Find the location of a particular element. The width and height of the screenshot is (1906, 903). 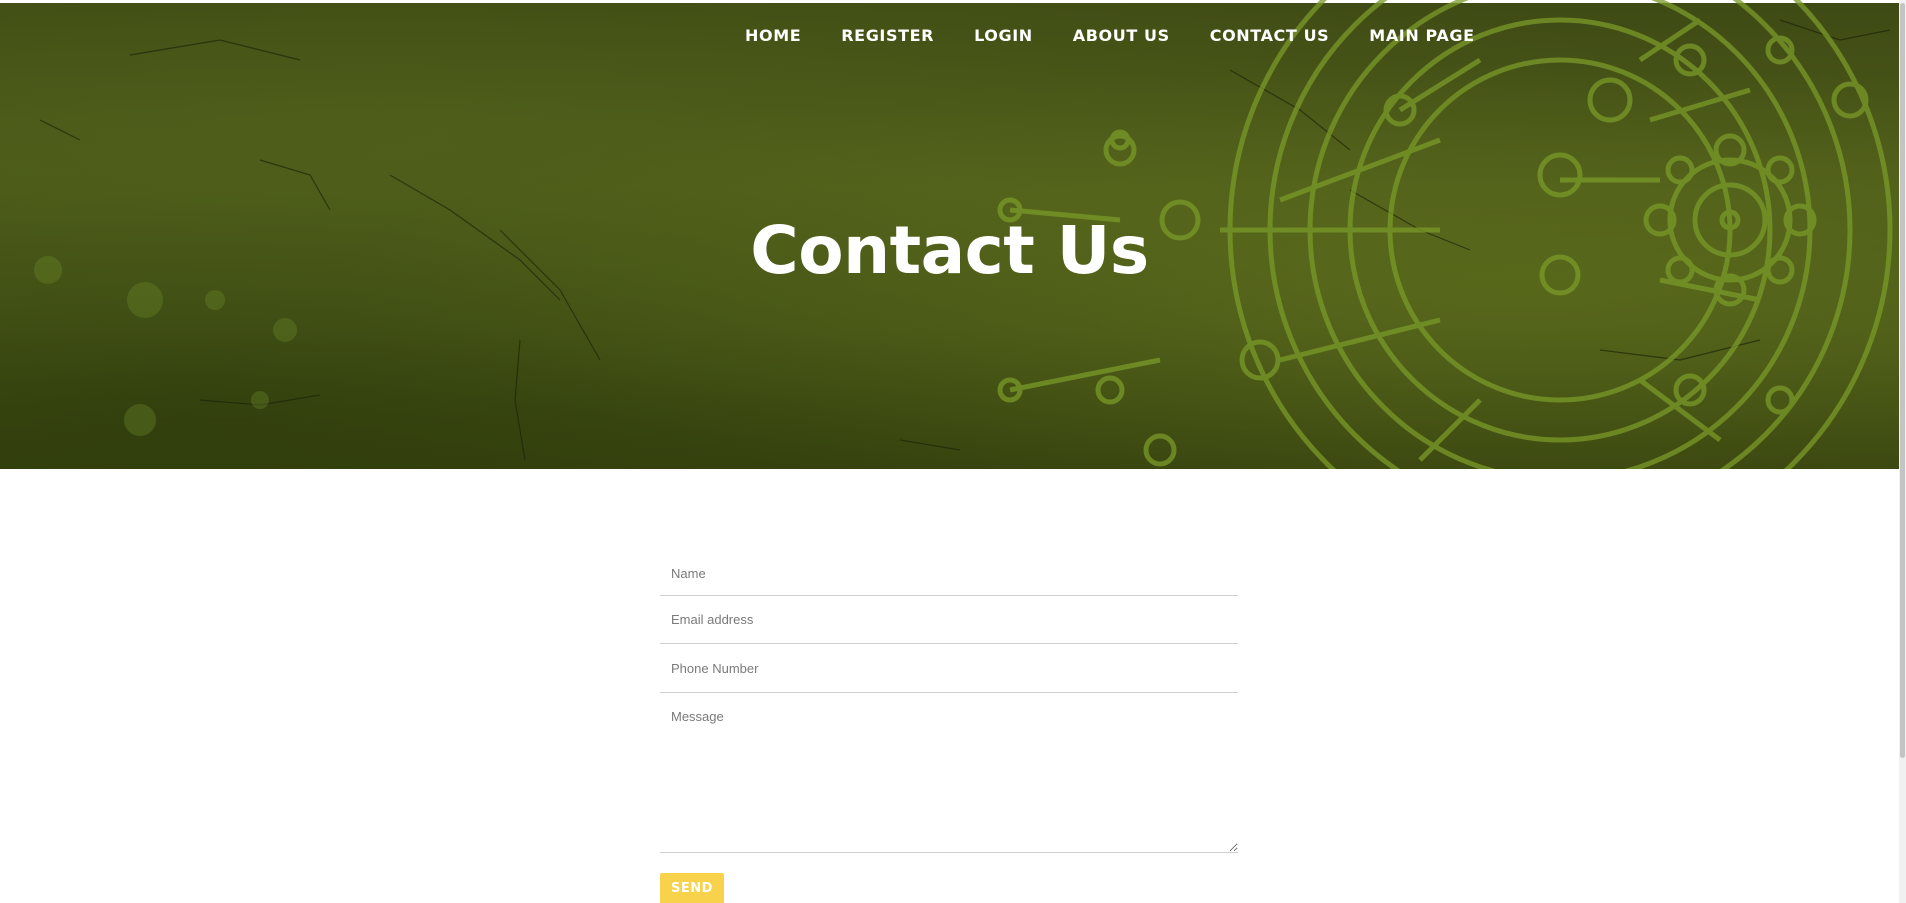

nav-register-link: REGISTER is located at coordinates (887, 35).